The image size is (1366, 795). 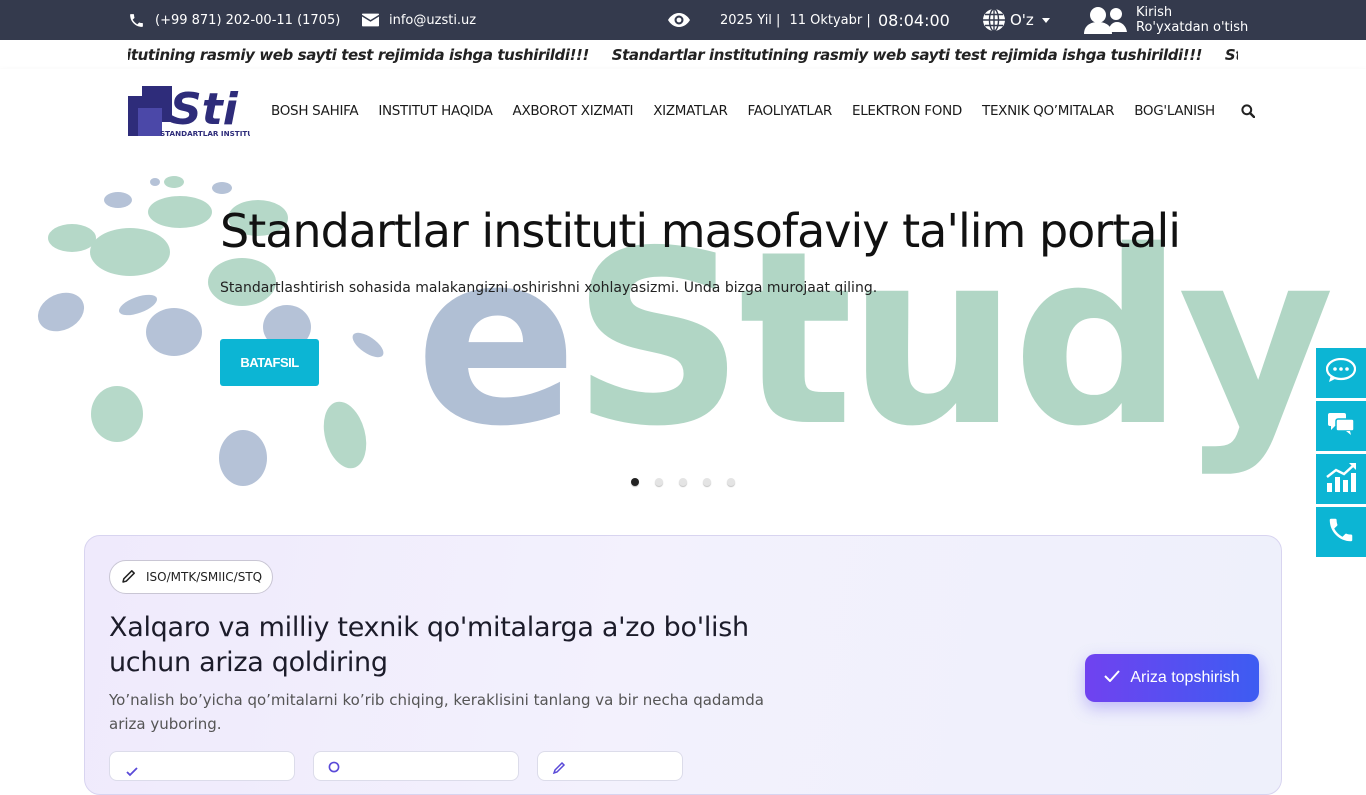 What do you see at coordinates (690, 111) in the screenshot?
I see `nav-item-services: XIZMATLAR` at bounding box center [690, 111].